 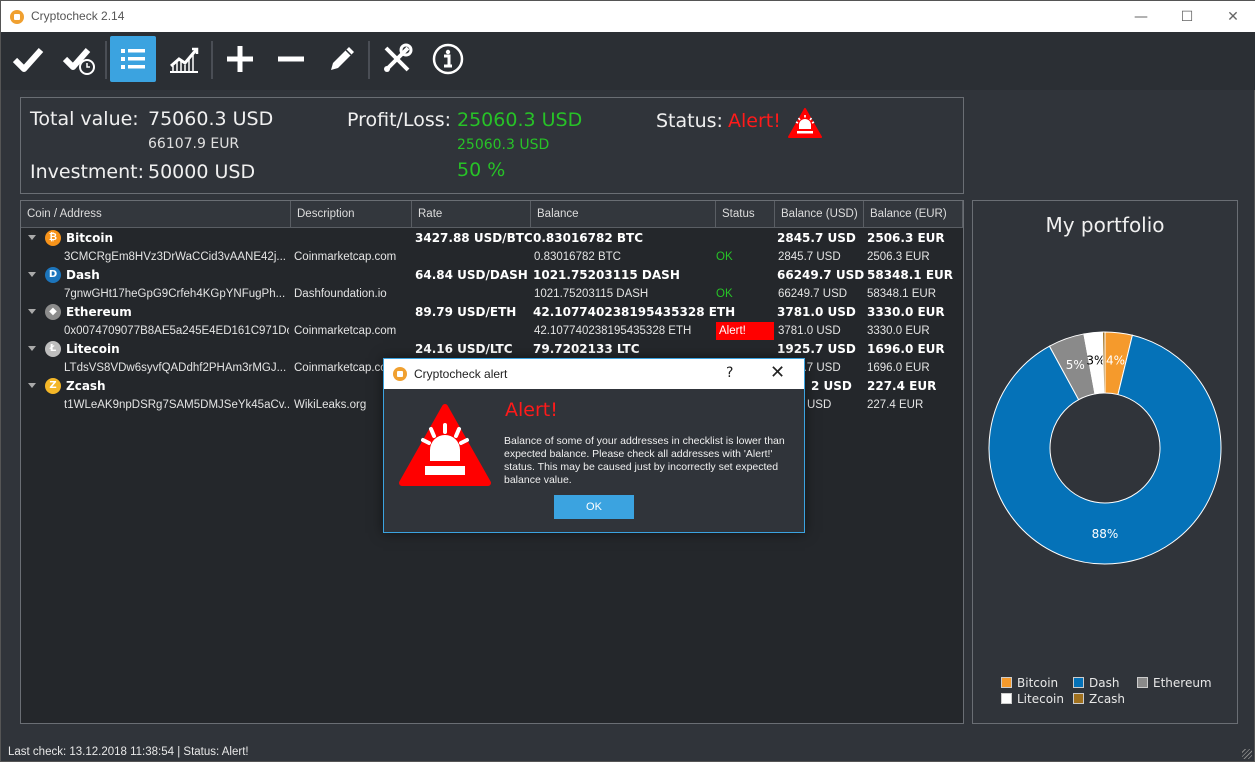 I want to click on info-icon, so click(x=448, y=59).